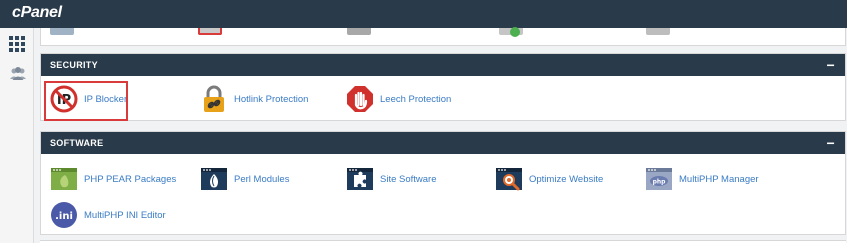 This screenshot has width=847, height=243. I want to click on magnifier-icon, so click(509, 179).